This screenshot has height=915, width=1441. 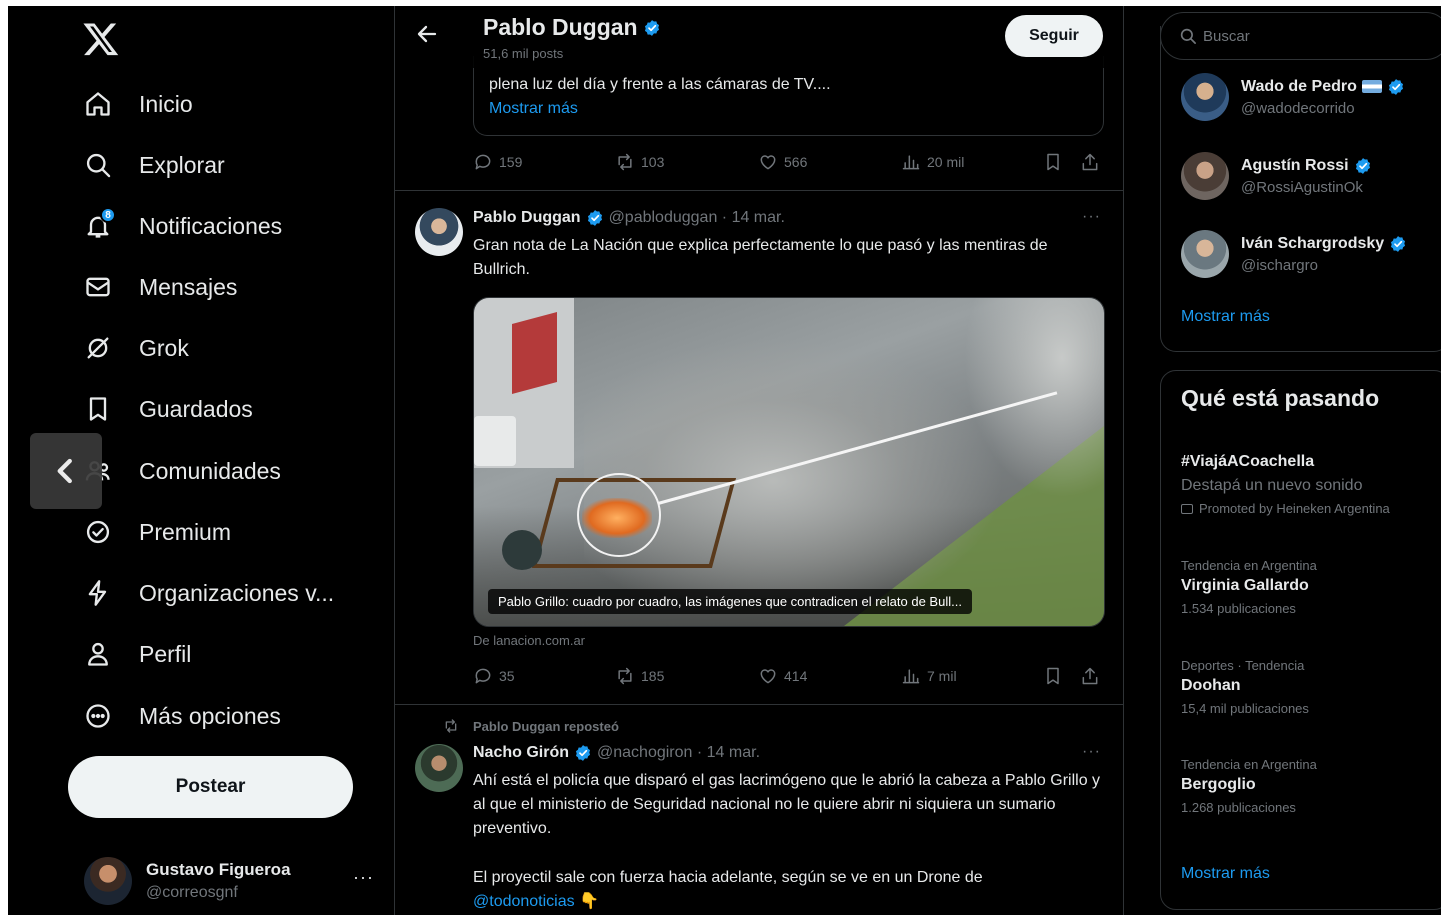 I want to click on trend-description: Destapá un nuevo sonido, so click(x=1272, y=485).